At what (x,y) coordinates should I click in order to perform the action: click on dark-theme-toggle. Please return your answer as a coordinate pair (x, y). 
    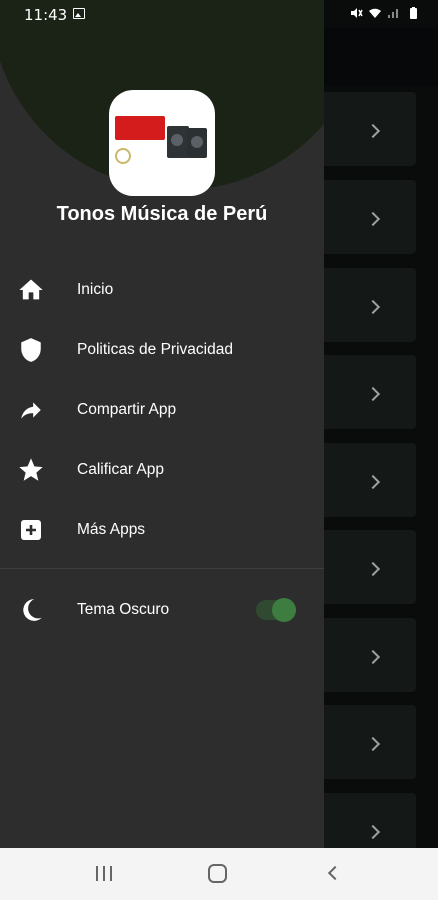
    Looking at the image, I should click on (276, 610).